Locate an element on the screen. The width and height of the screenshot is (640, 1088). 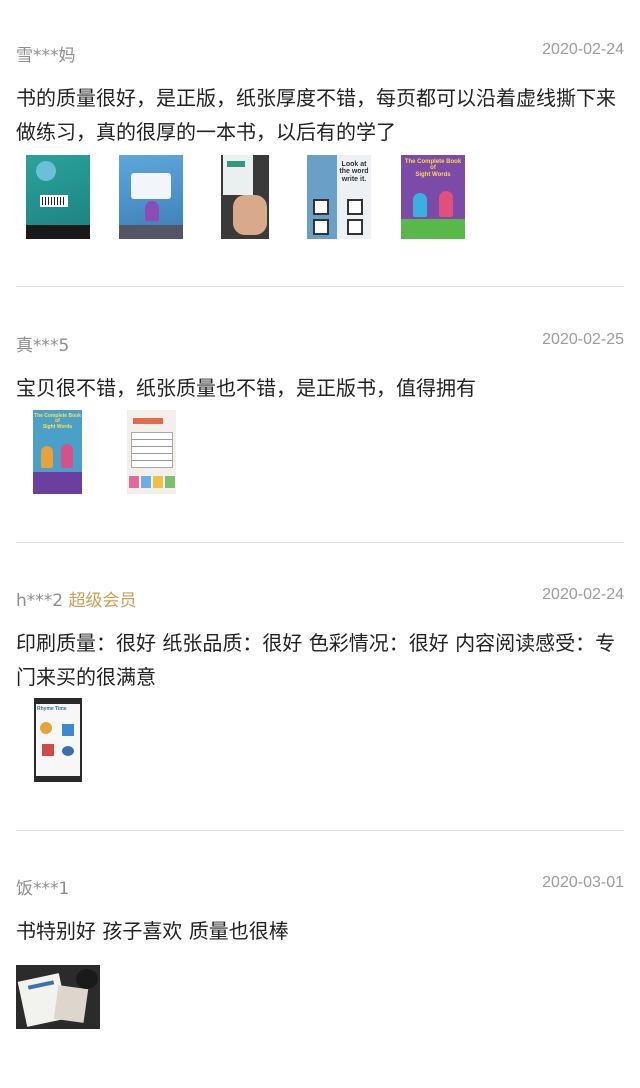
review-photo-thumbnail: Look at the word write it. is located at coordinates (339, 197).